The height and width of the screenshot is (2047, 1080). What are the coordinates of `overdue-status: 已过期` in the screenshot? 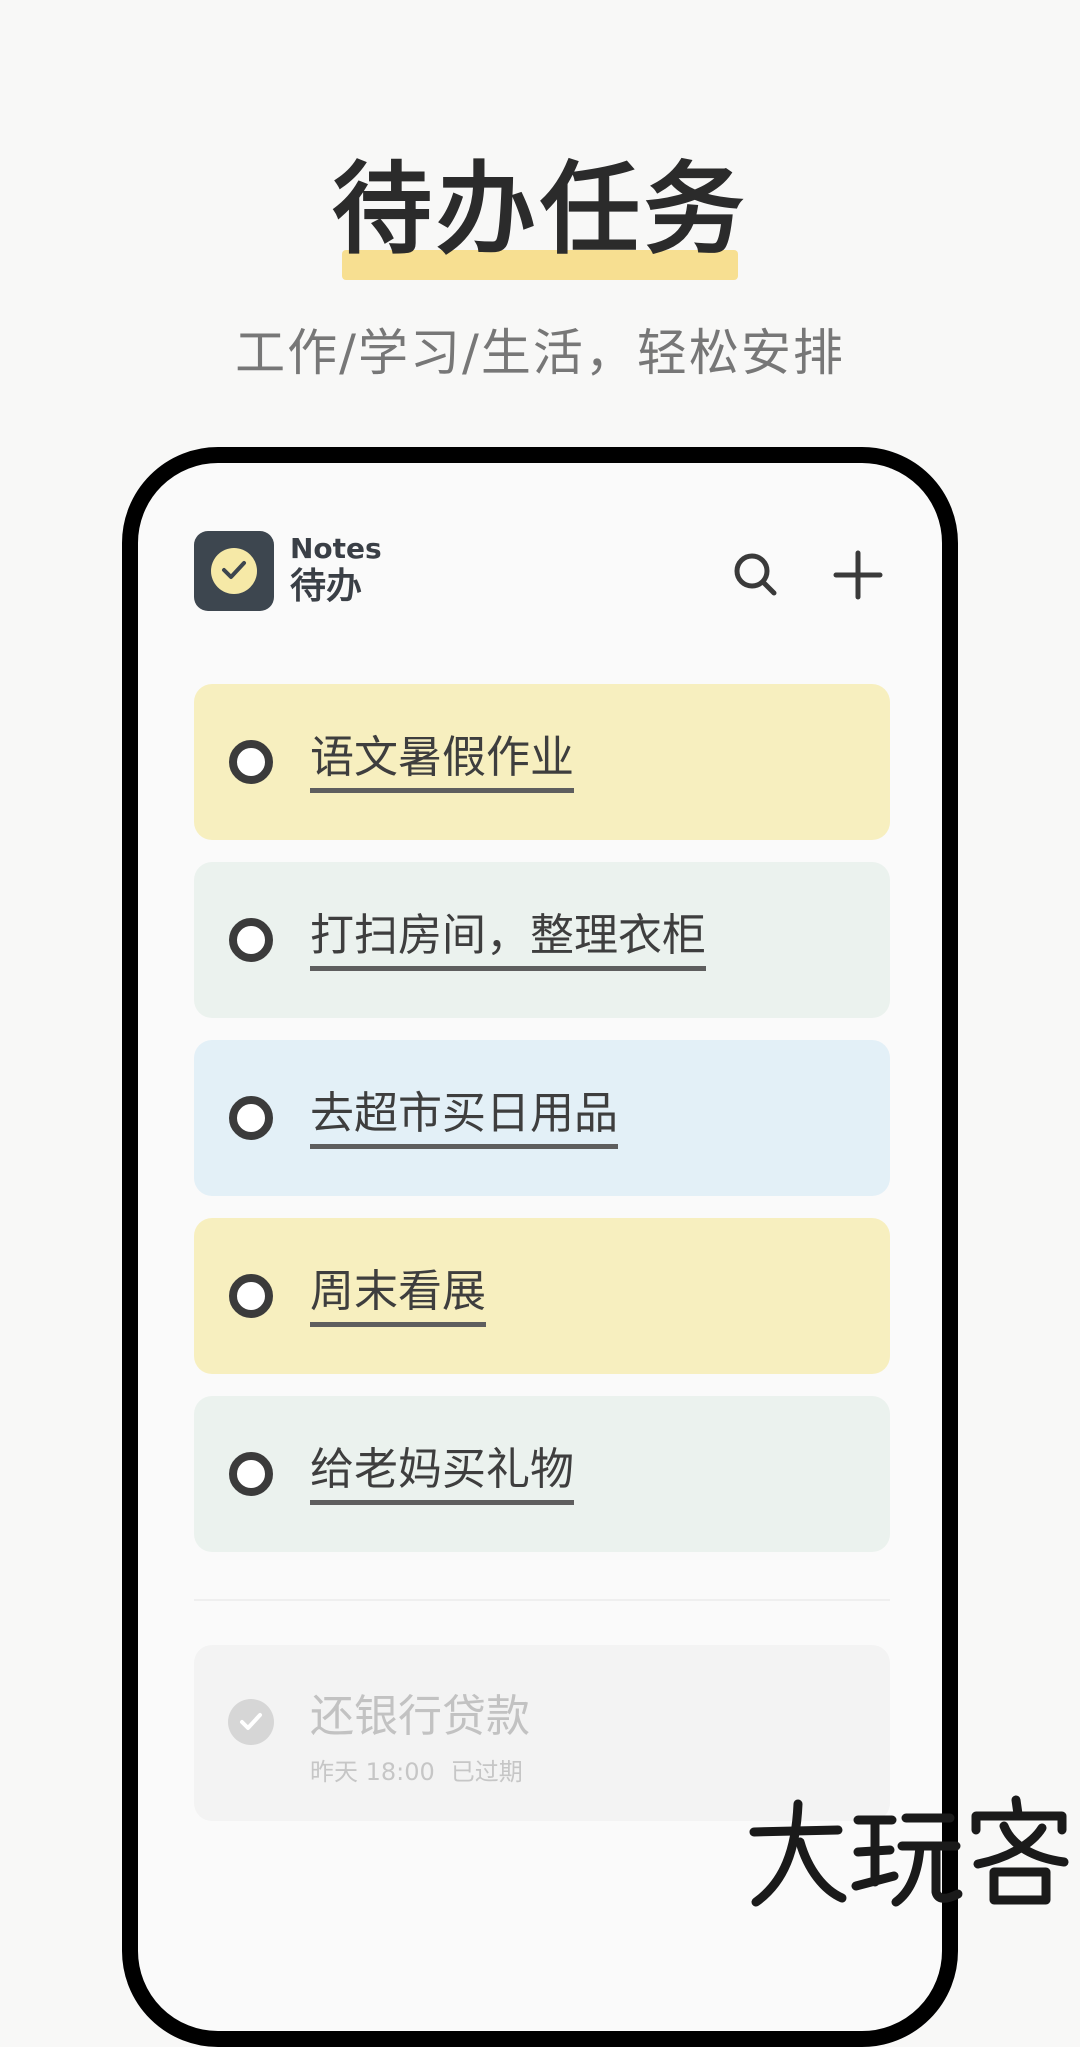 It's located at (486, 1772).